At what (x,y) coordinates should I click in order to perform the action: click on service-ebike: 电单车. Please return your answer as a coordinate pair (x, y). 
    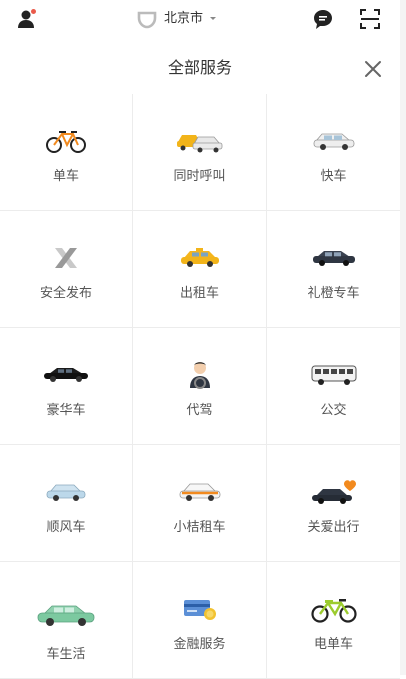
    Looking at the image, I should click on (333, 620).